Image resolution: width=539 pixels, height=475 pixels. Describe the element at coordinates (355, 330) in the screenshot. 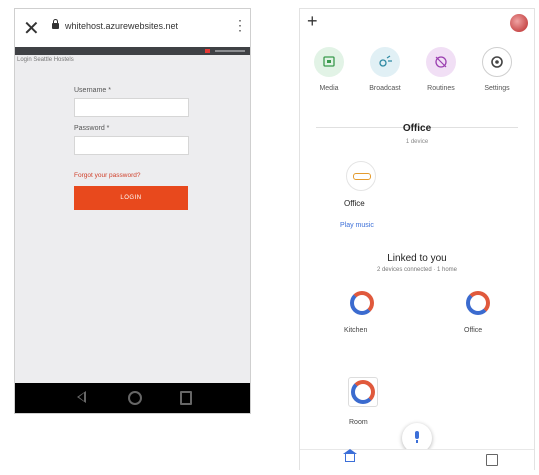

I see `device-name-kitchen: Kitchen` at that location.